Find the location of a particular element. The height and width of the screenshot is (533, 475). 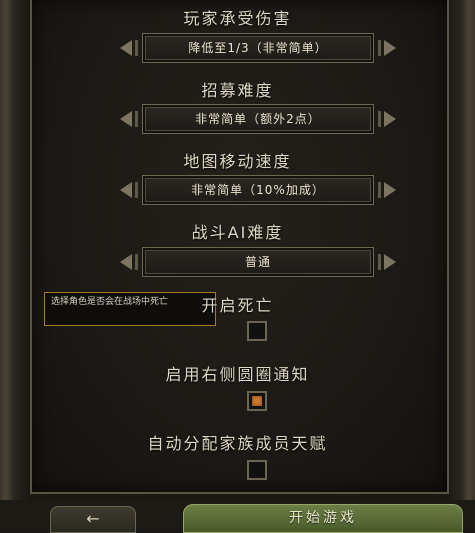

map-speed-value: 非常简单（10%加成） is located at coordinates (258, 190).